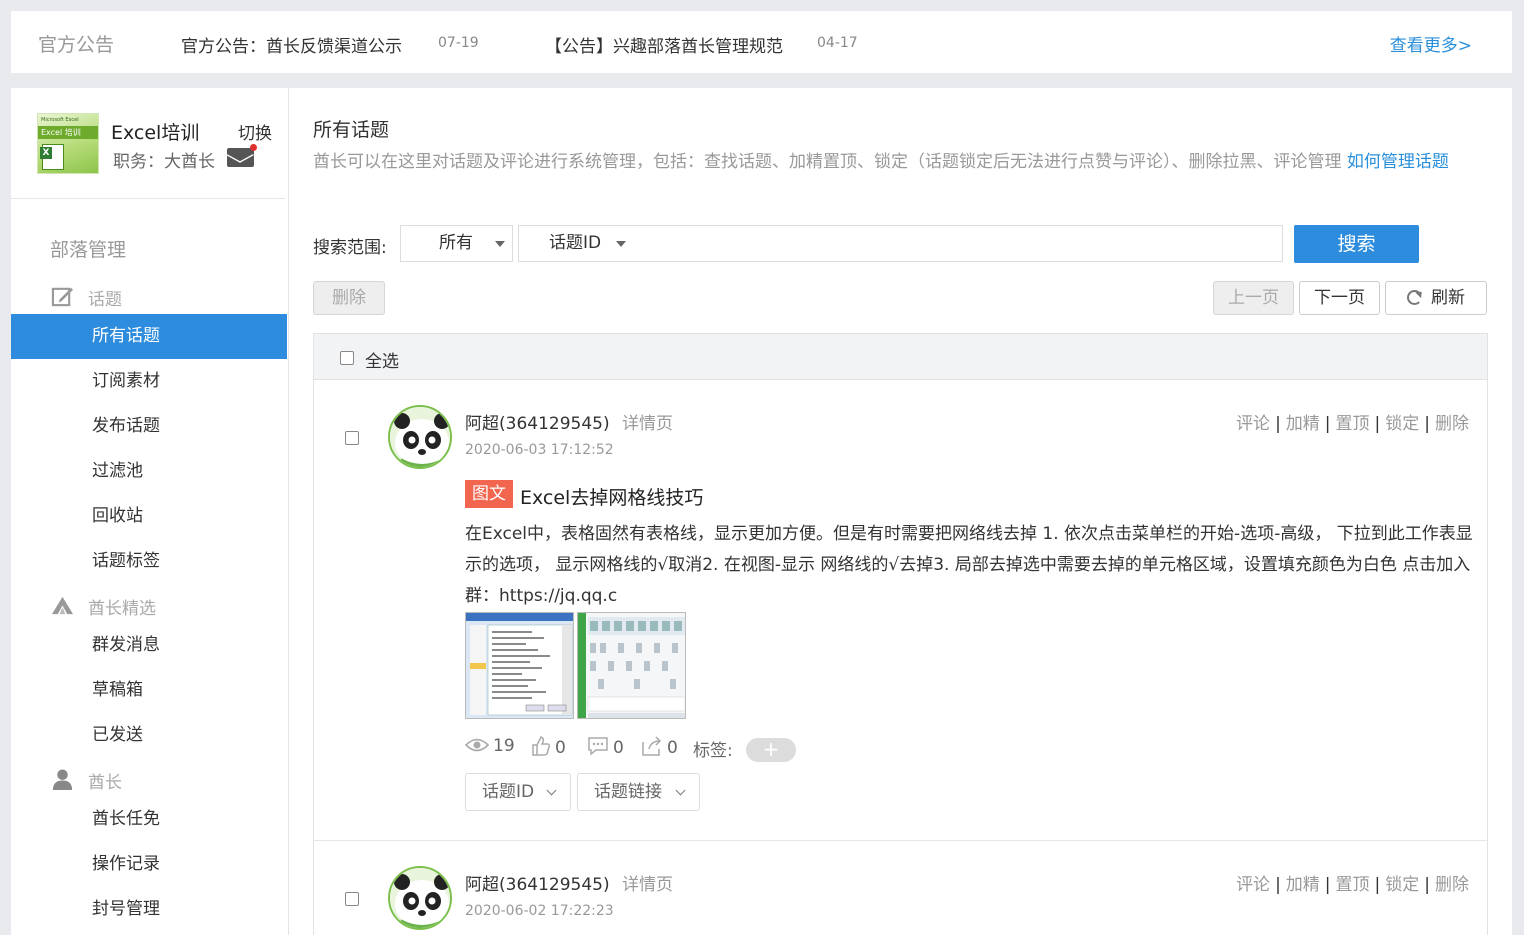  I want to click on shares-stat: 0, so click(659, 747).